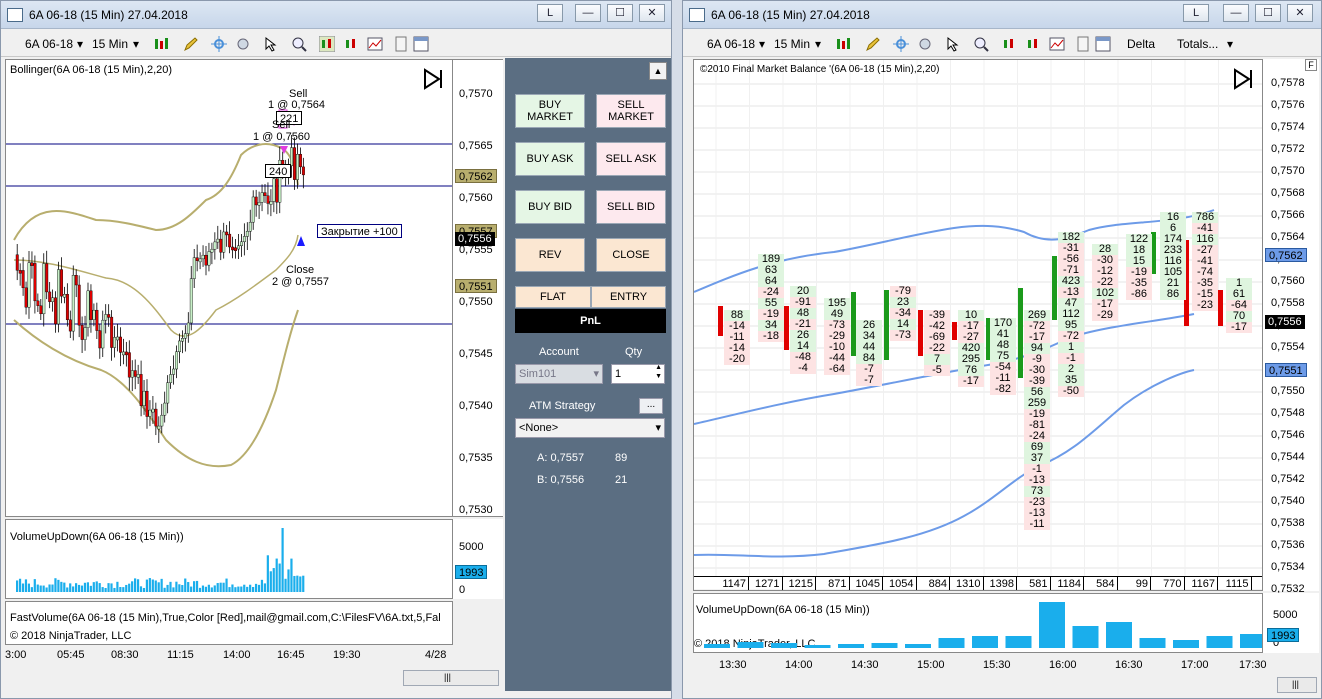 The image size is (1322, 699). I want to click on right-scrollbar: |||, so click(1297, 685).